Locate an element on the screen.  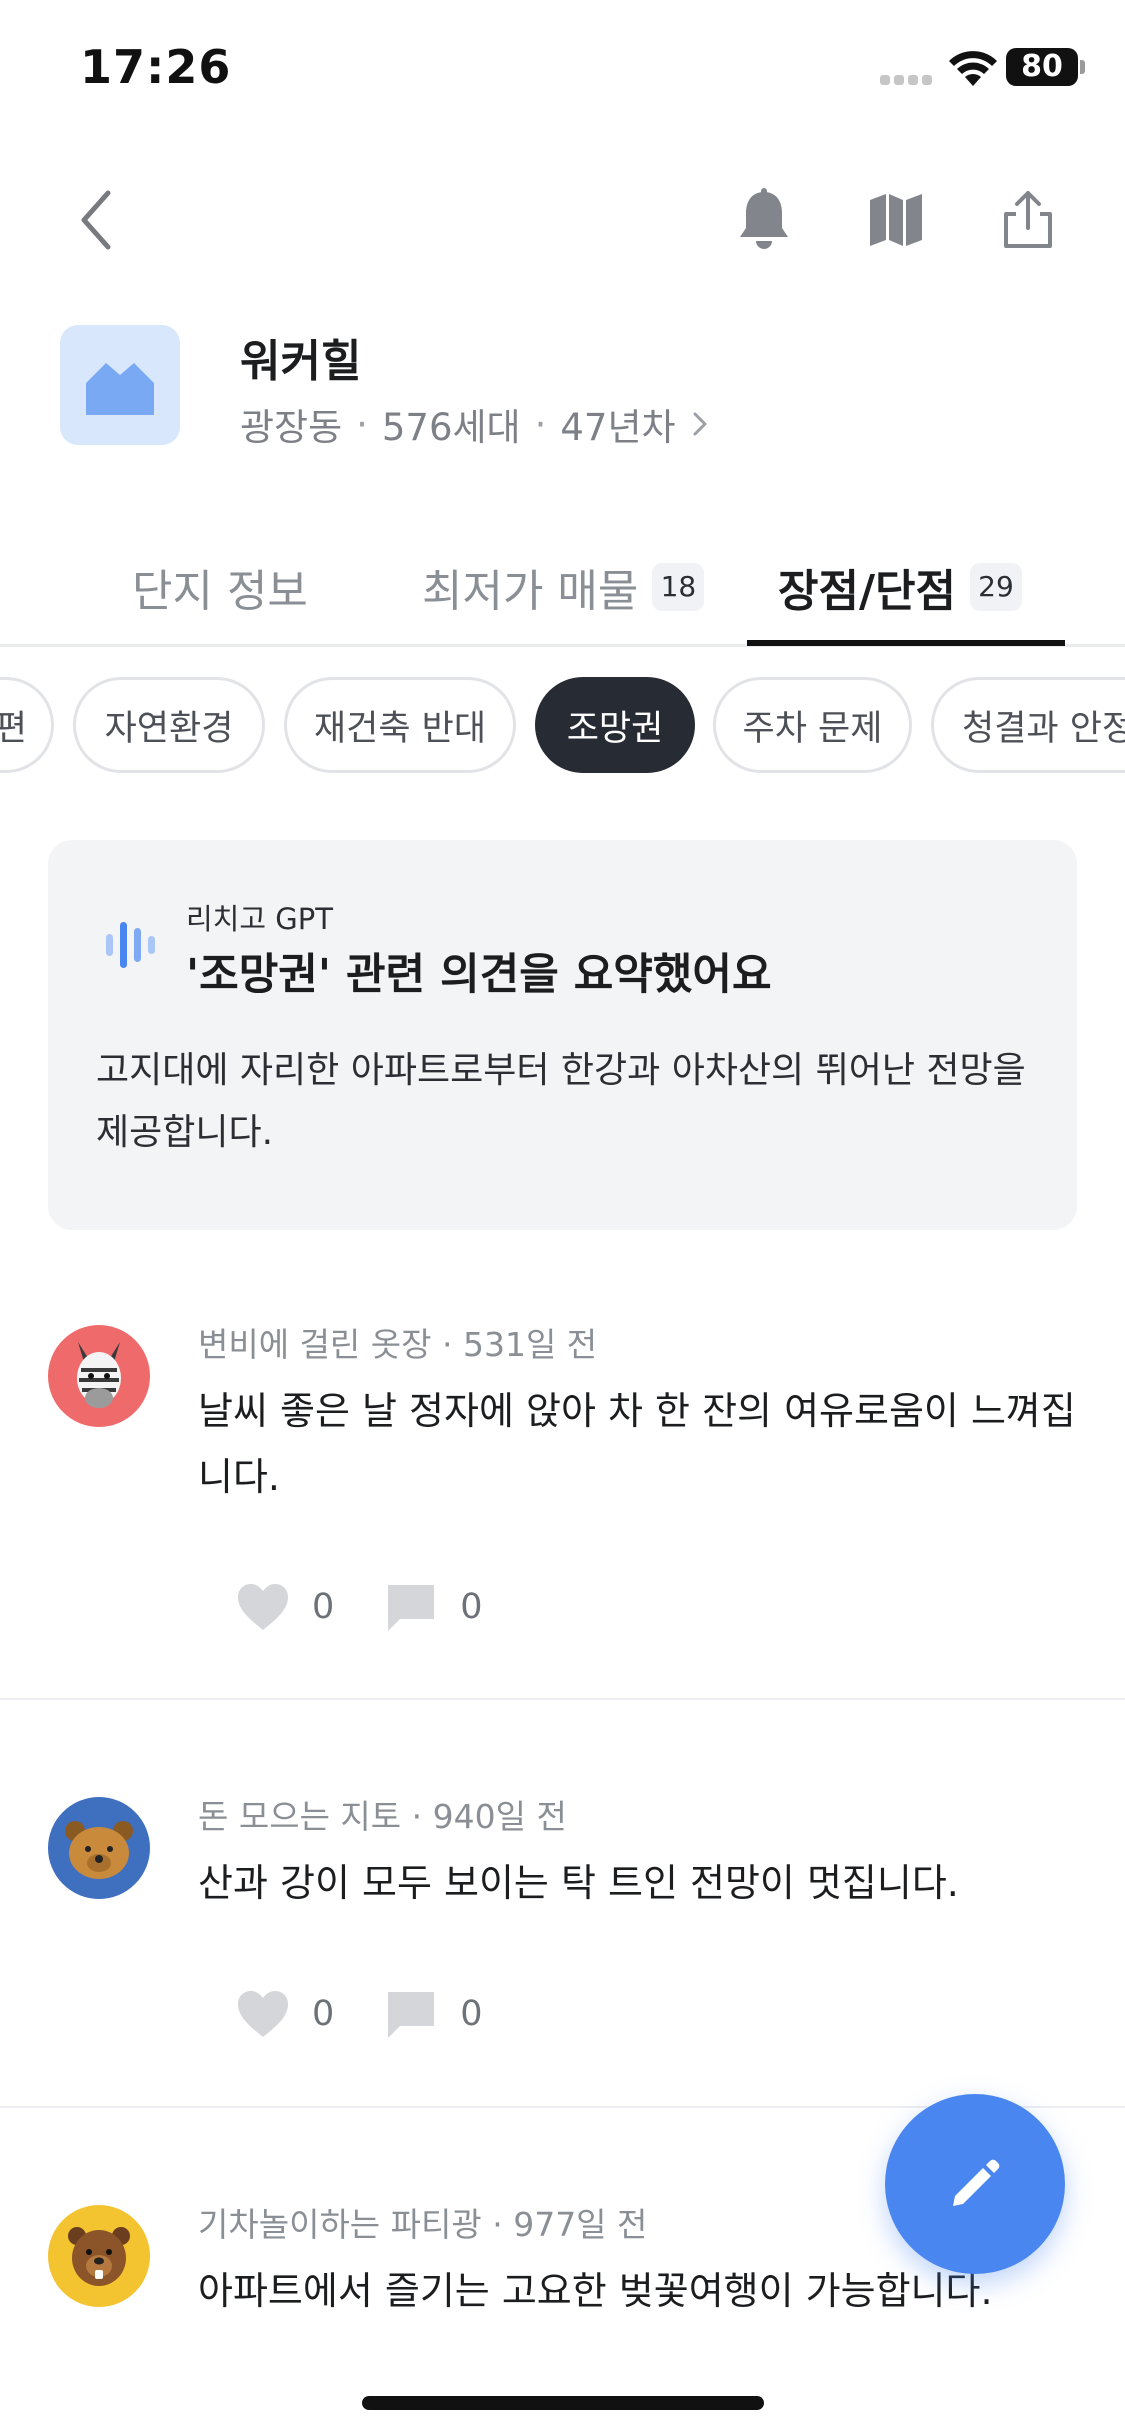
tab-complex-info: 단지 정보 is located at coordinates (220, 587).